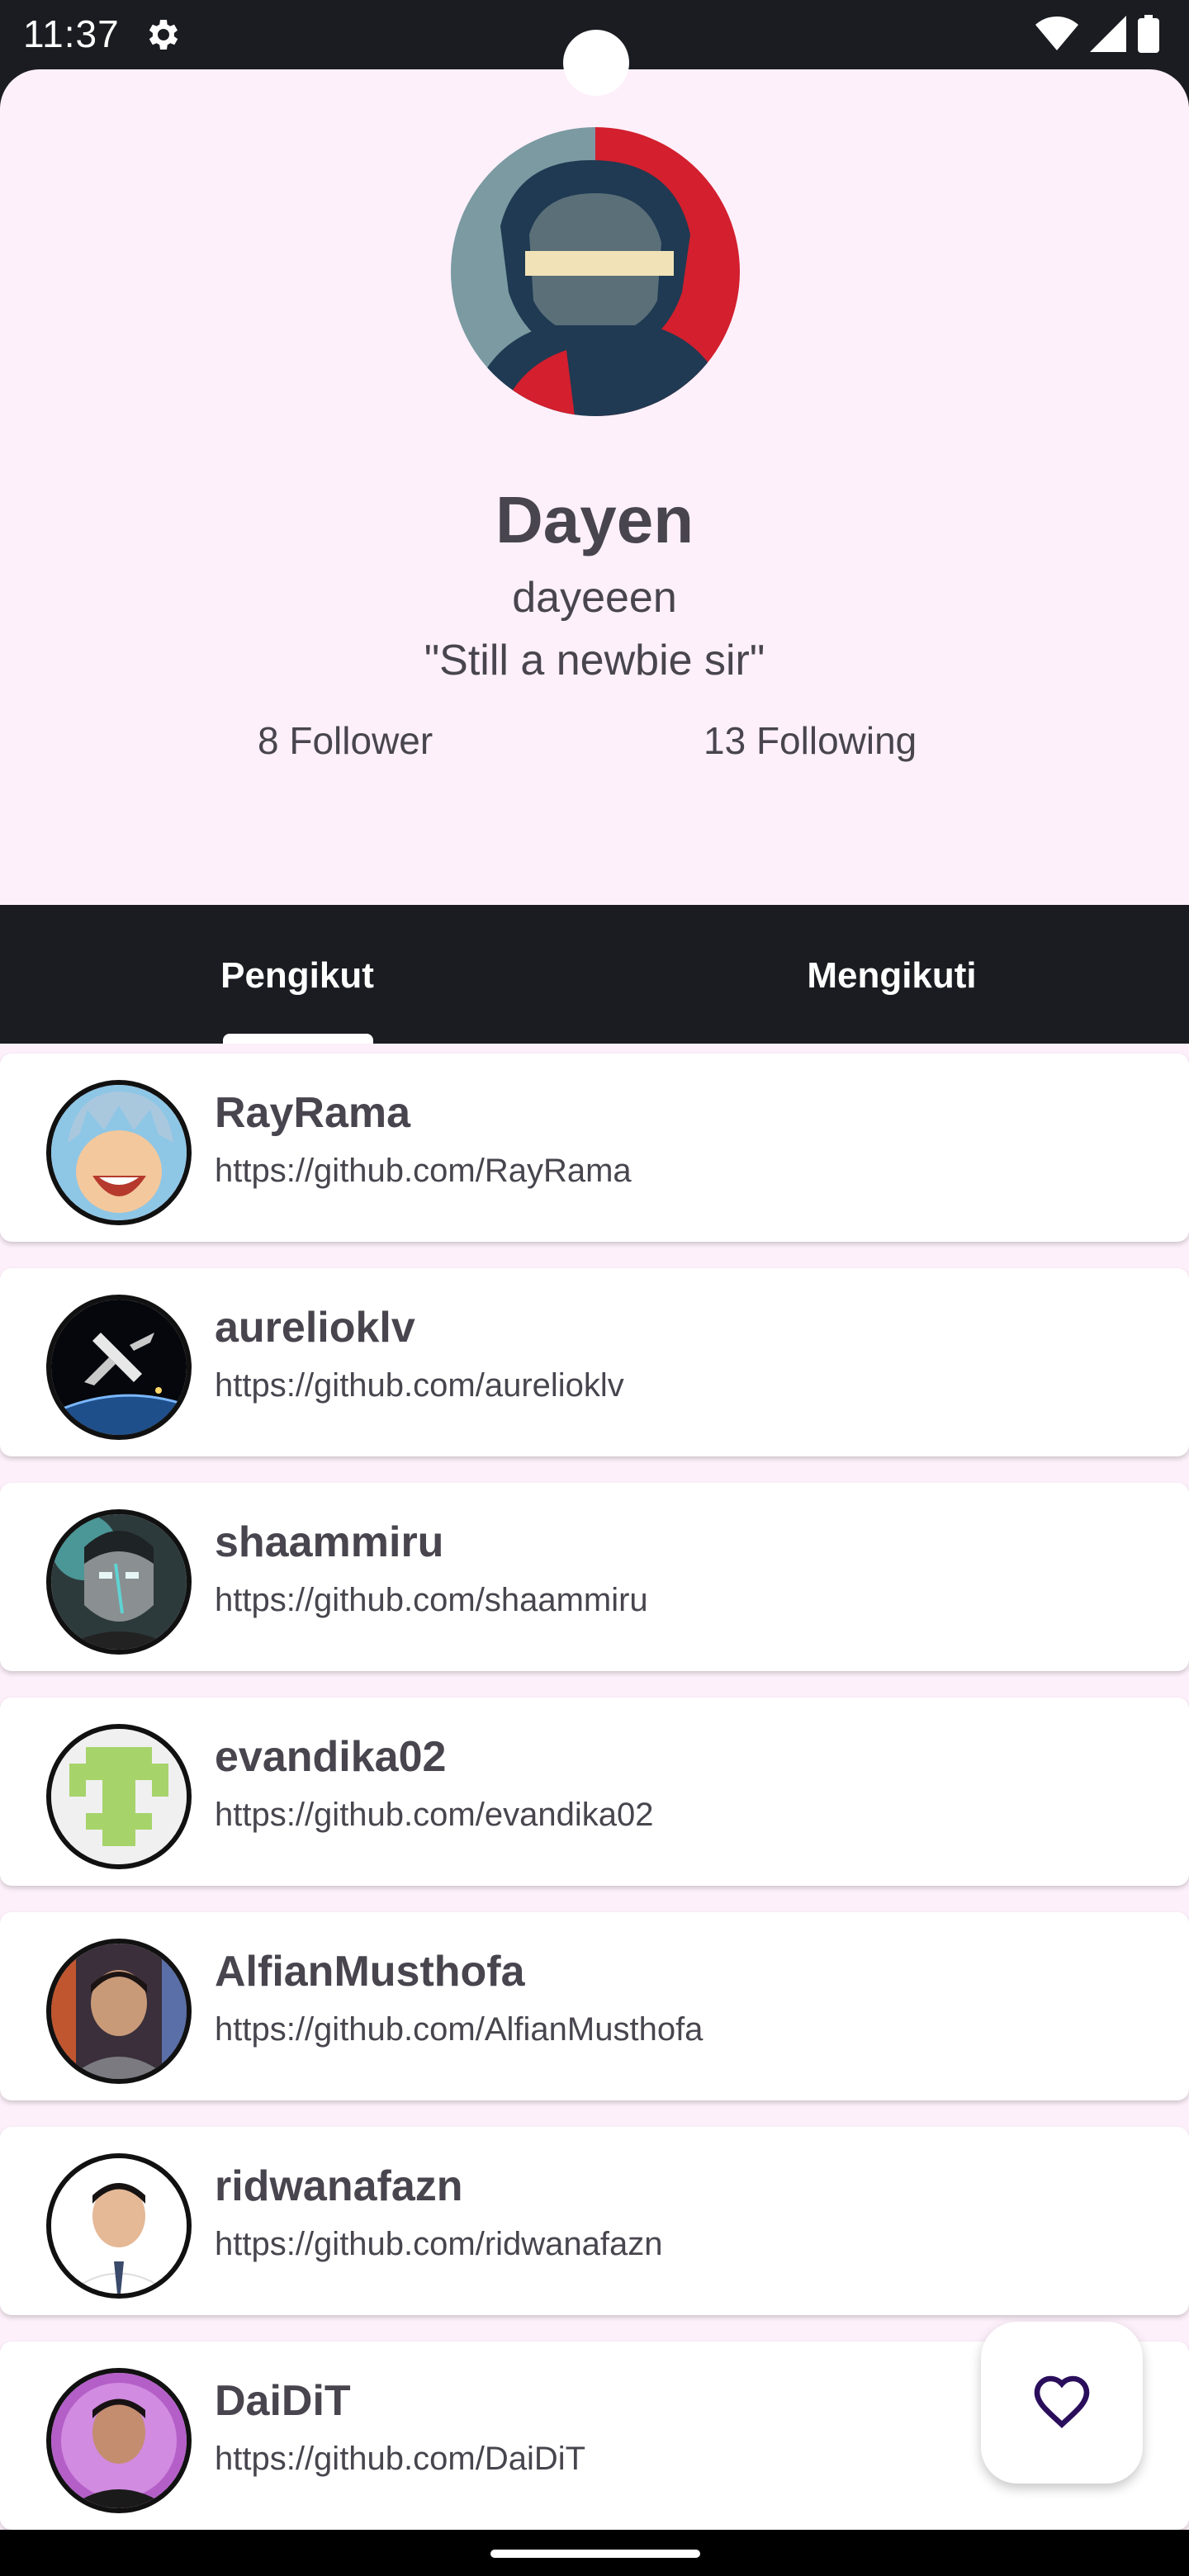  I want to click on user-url: https://github.com/aurelioklv, so click(419, 1385).